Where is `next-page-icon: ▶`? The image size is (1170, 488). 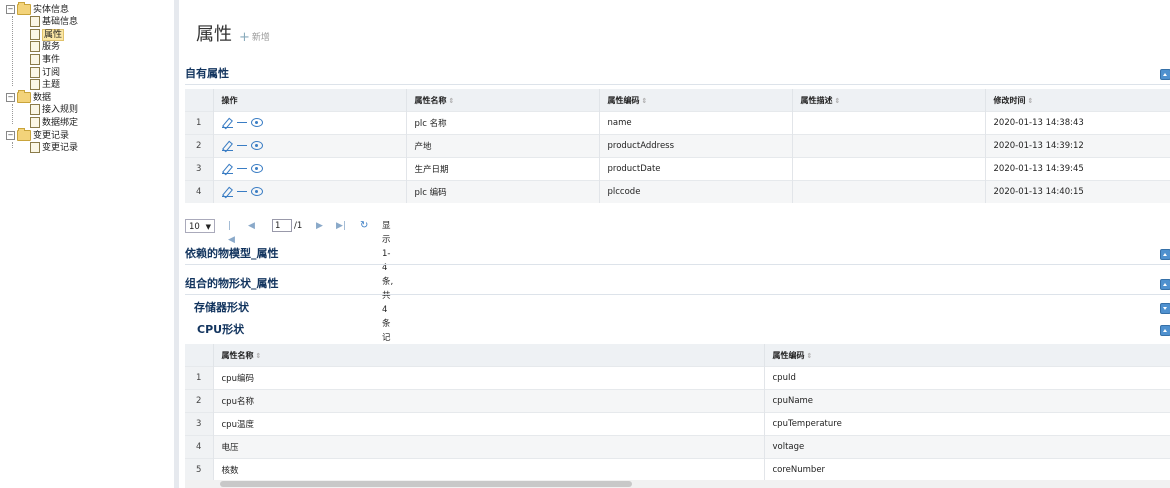 next-page-icon: ▶ is located at coordinates (319, 226).